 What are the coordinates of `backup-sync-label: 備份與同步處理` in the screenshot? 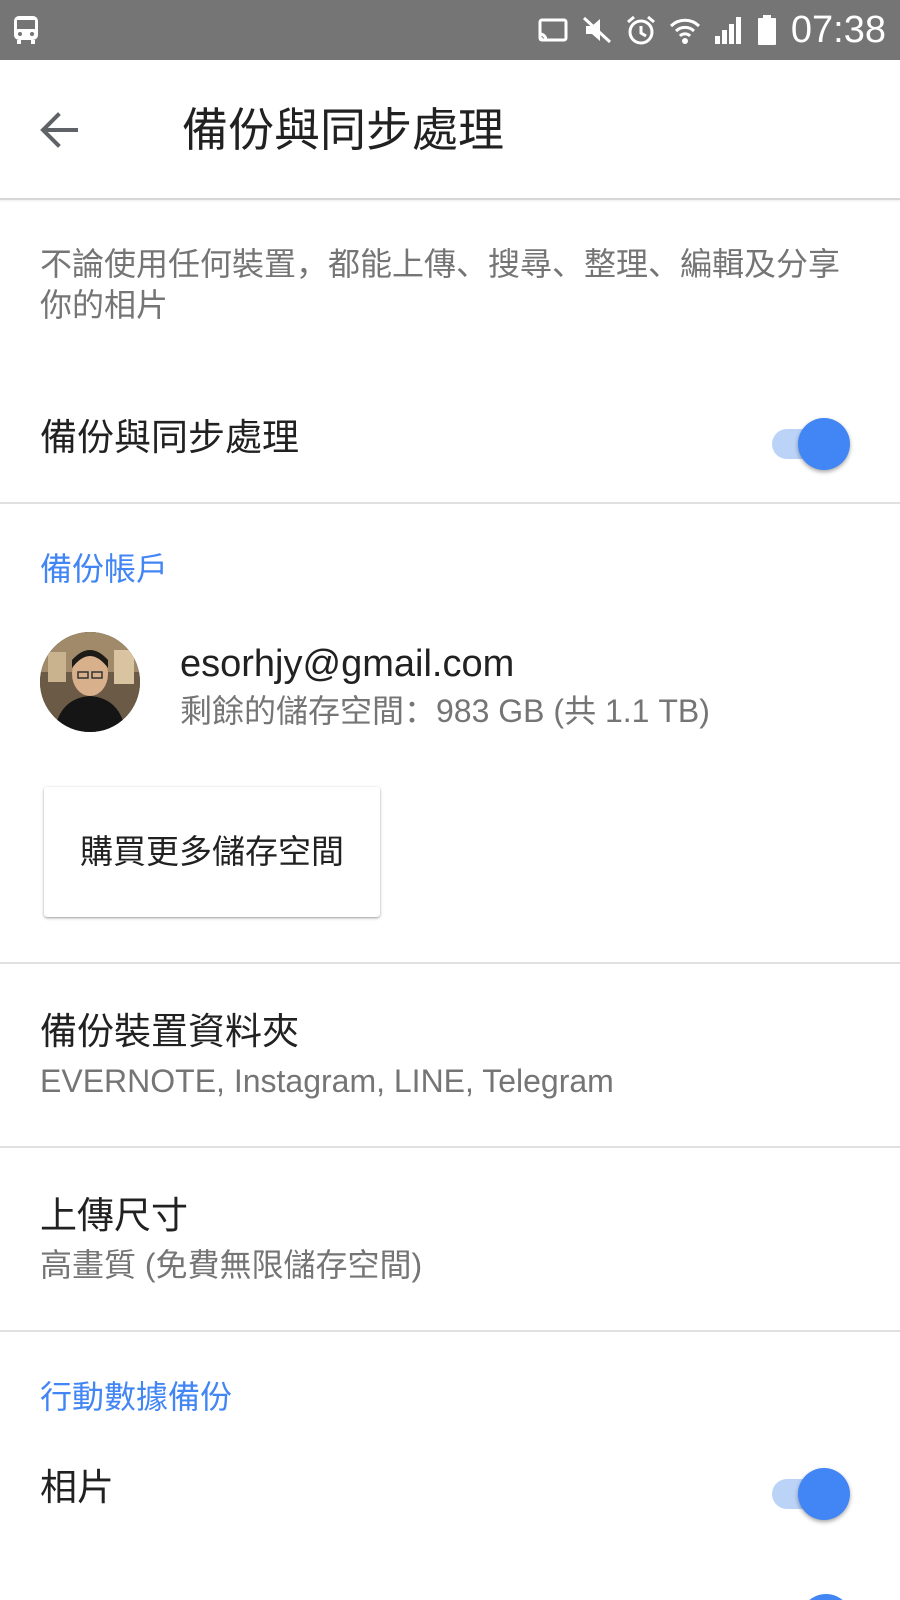 It's located at (169, 437).